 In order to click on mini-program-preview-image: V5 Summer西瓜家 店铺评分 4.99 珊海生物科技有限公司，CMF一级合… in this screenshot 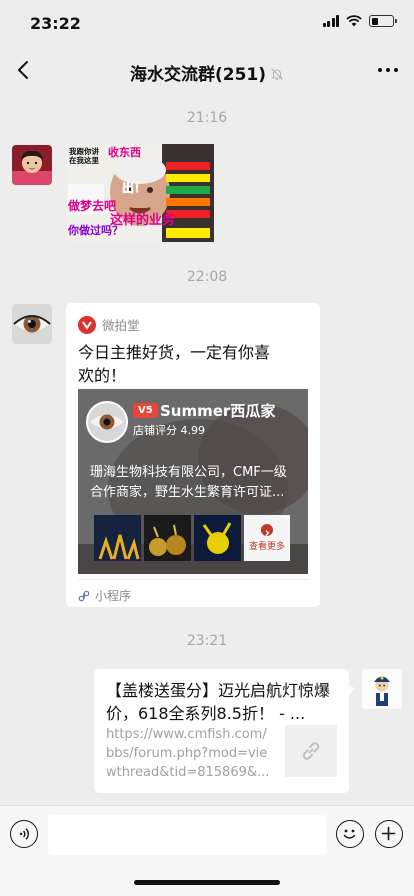, I will do `click(193, 481)`.